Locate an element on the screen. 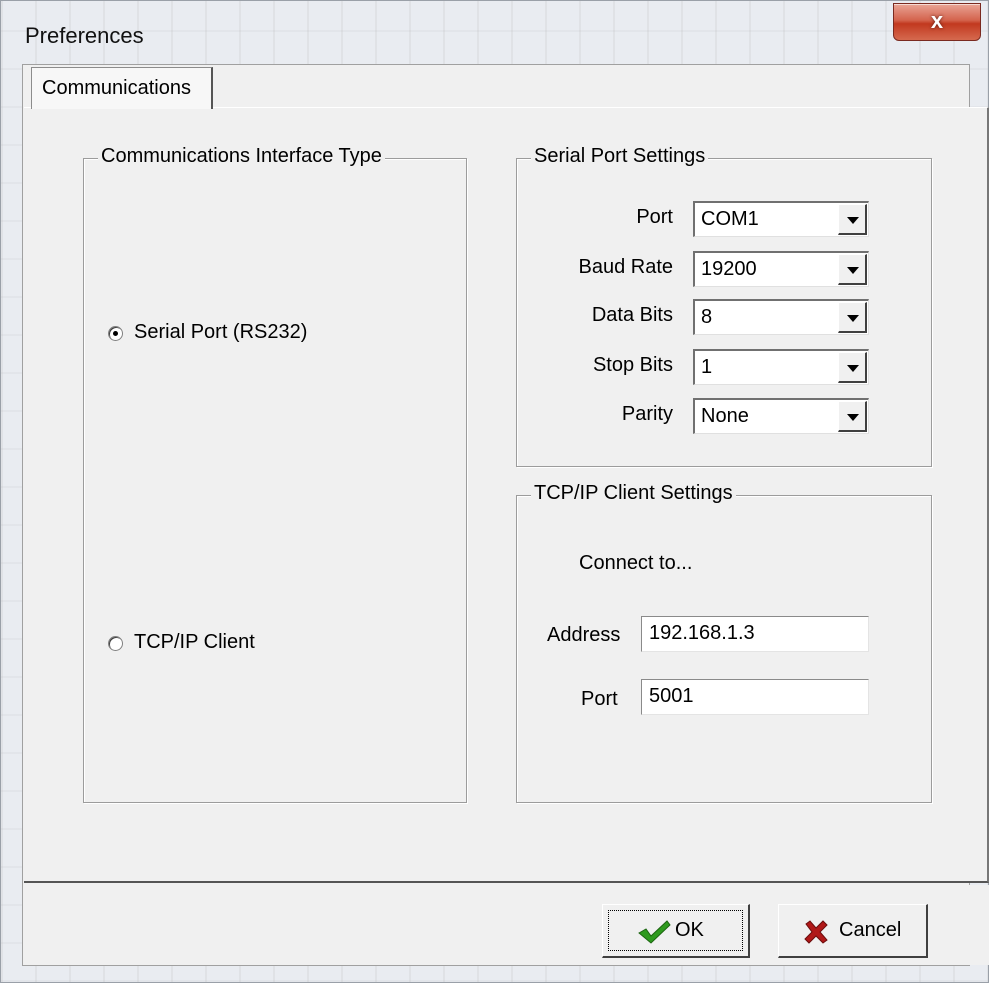  close-icon: x is located at coordinates (937, 20).